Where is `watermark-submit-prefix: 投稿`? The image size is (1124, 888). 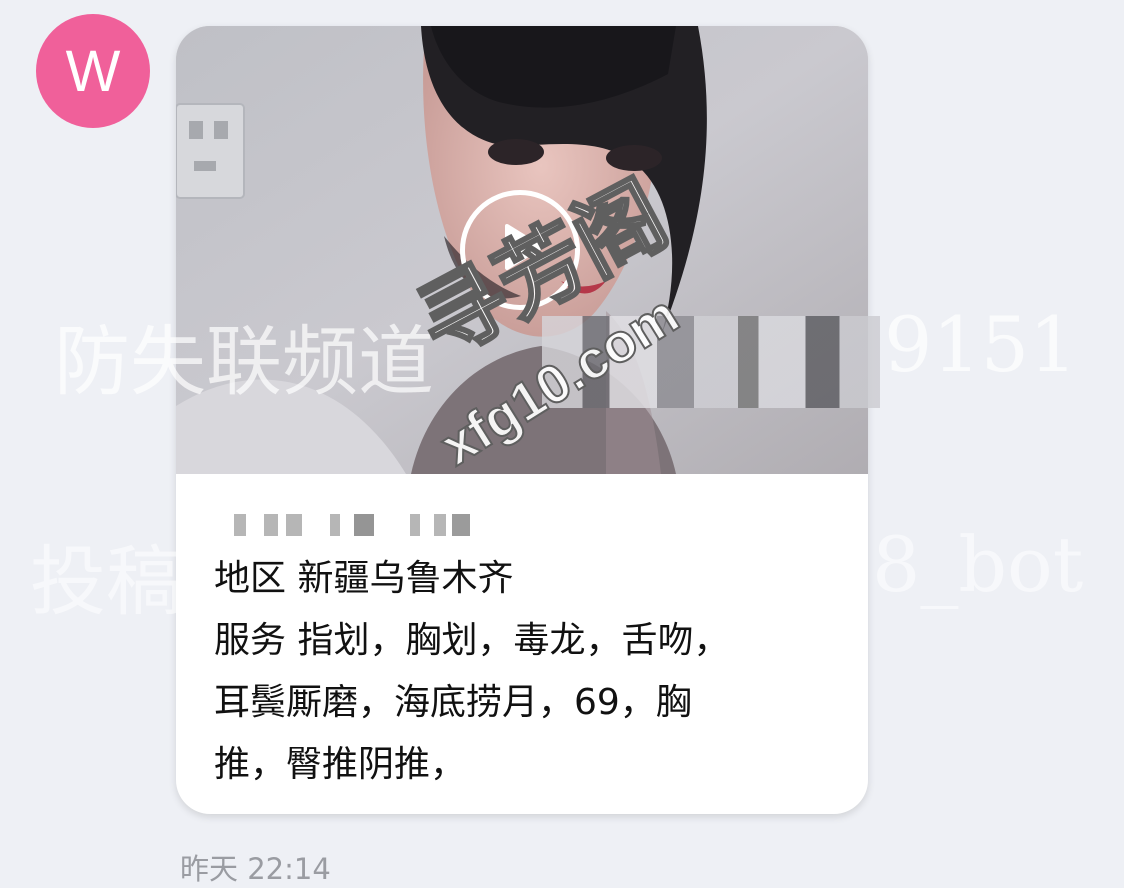
watermark-submit-prefix: 投稿 is located at coordinates (106, 581).